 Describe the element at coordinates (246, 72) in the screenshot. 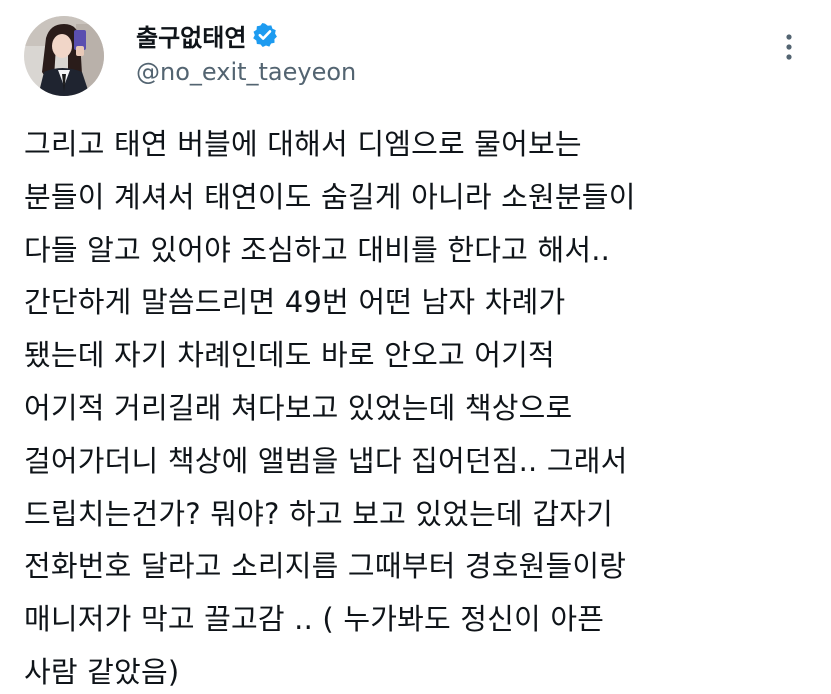

I see `author-handle: @no_exit_taeyeon` at that location.